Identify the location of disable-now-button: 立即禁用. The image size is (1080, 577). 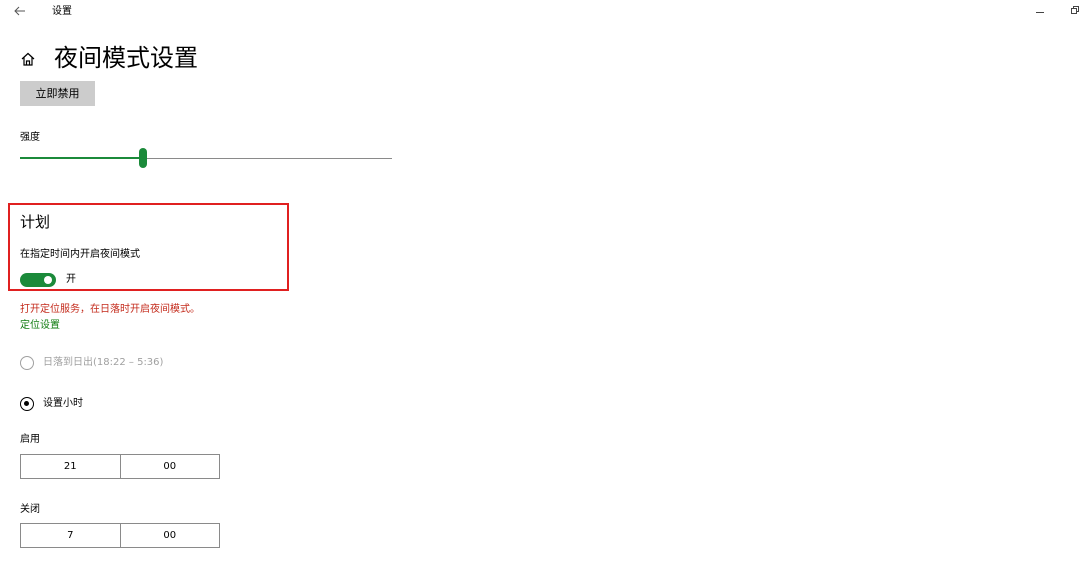
(57, 93).